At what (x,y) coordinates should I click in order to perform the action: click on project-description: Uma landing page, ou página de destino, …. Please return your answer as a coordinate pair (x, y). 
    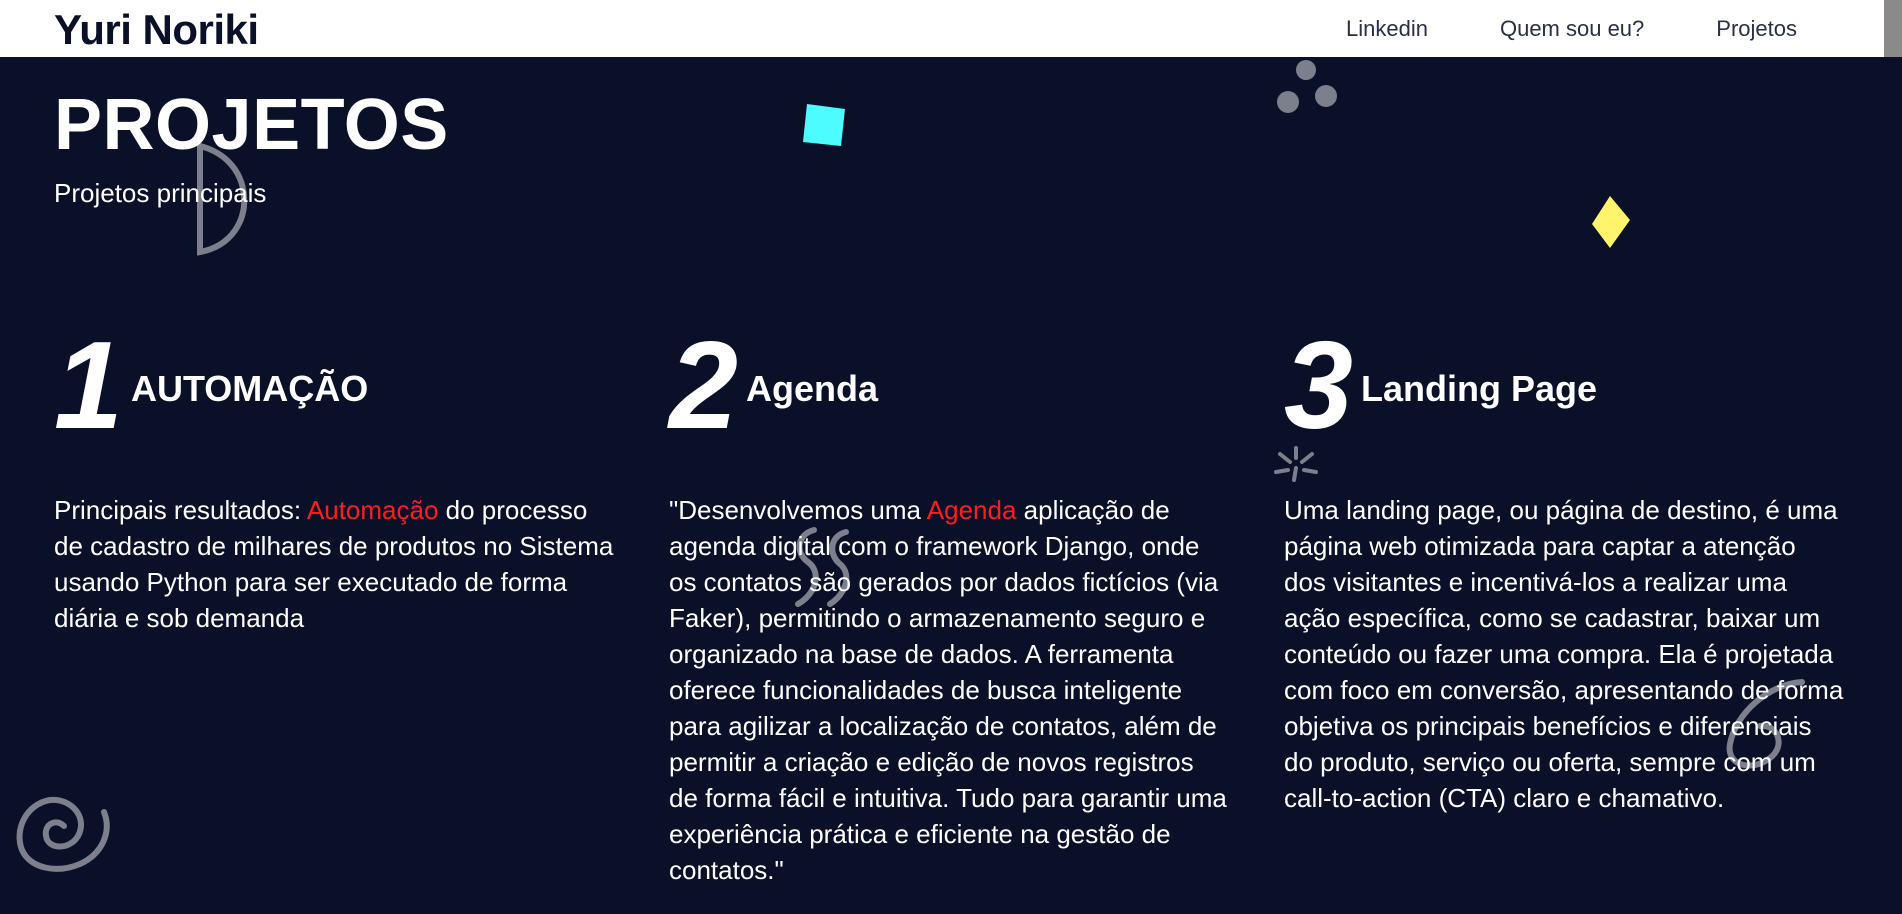
    Looking at the image, I should click on (1564, 654).